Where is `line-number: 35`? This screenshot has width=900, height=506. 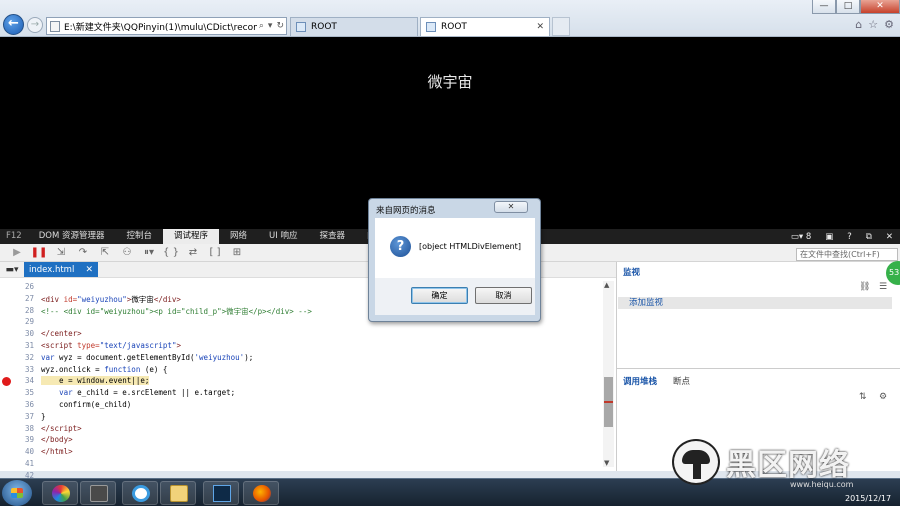
line-number: 35 is located at coordinates (23, 392).